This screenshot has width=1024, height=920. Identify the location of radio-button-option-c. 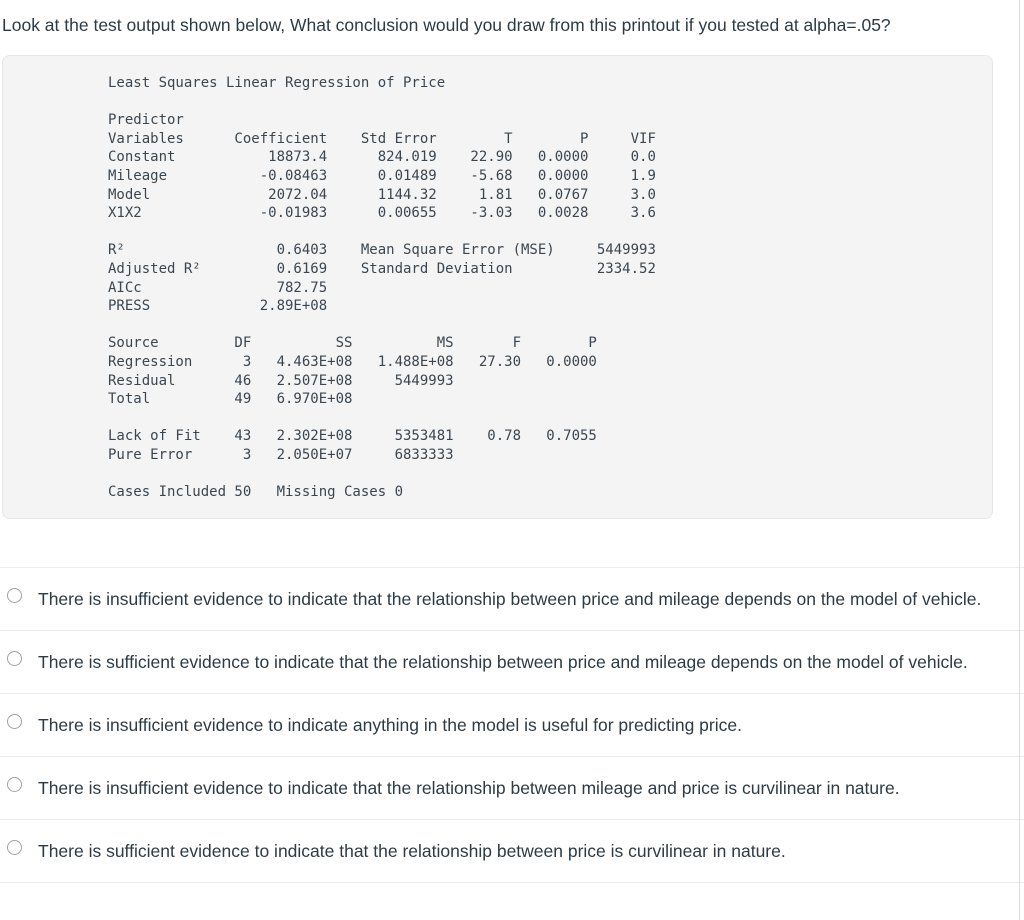
(14, 721).